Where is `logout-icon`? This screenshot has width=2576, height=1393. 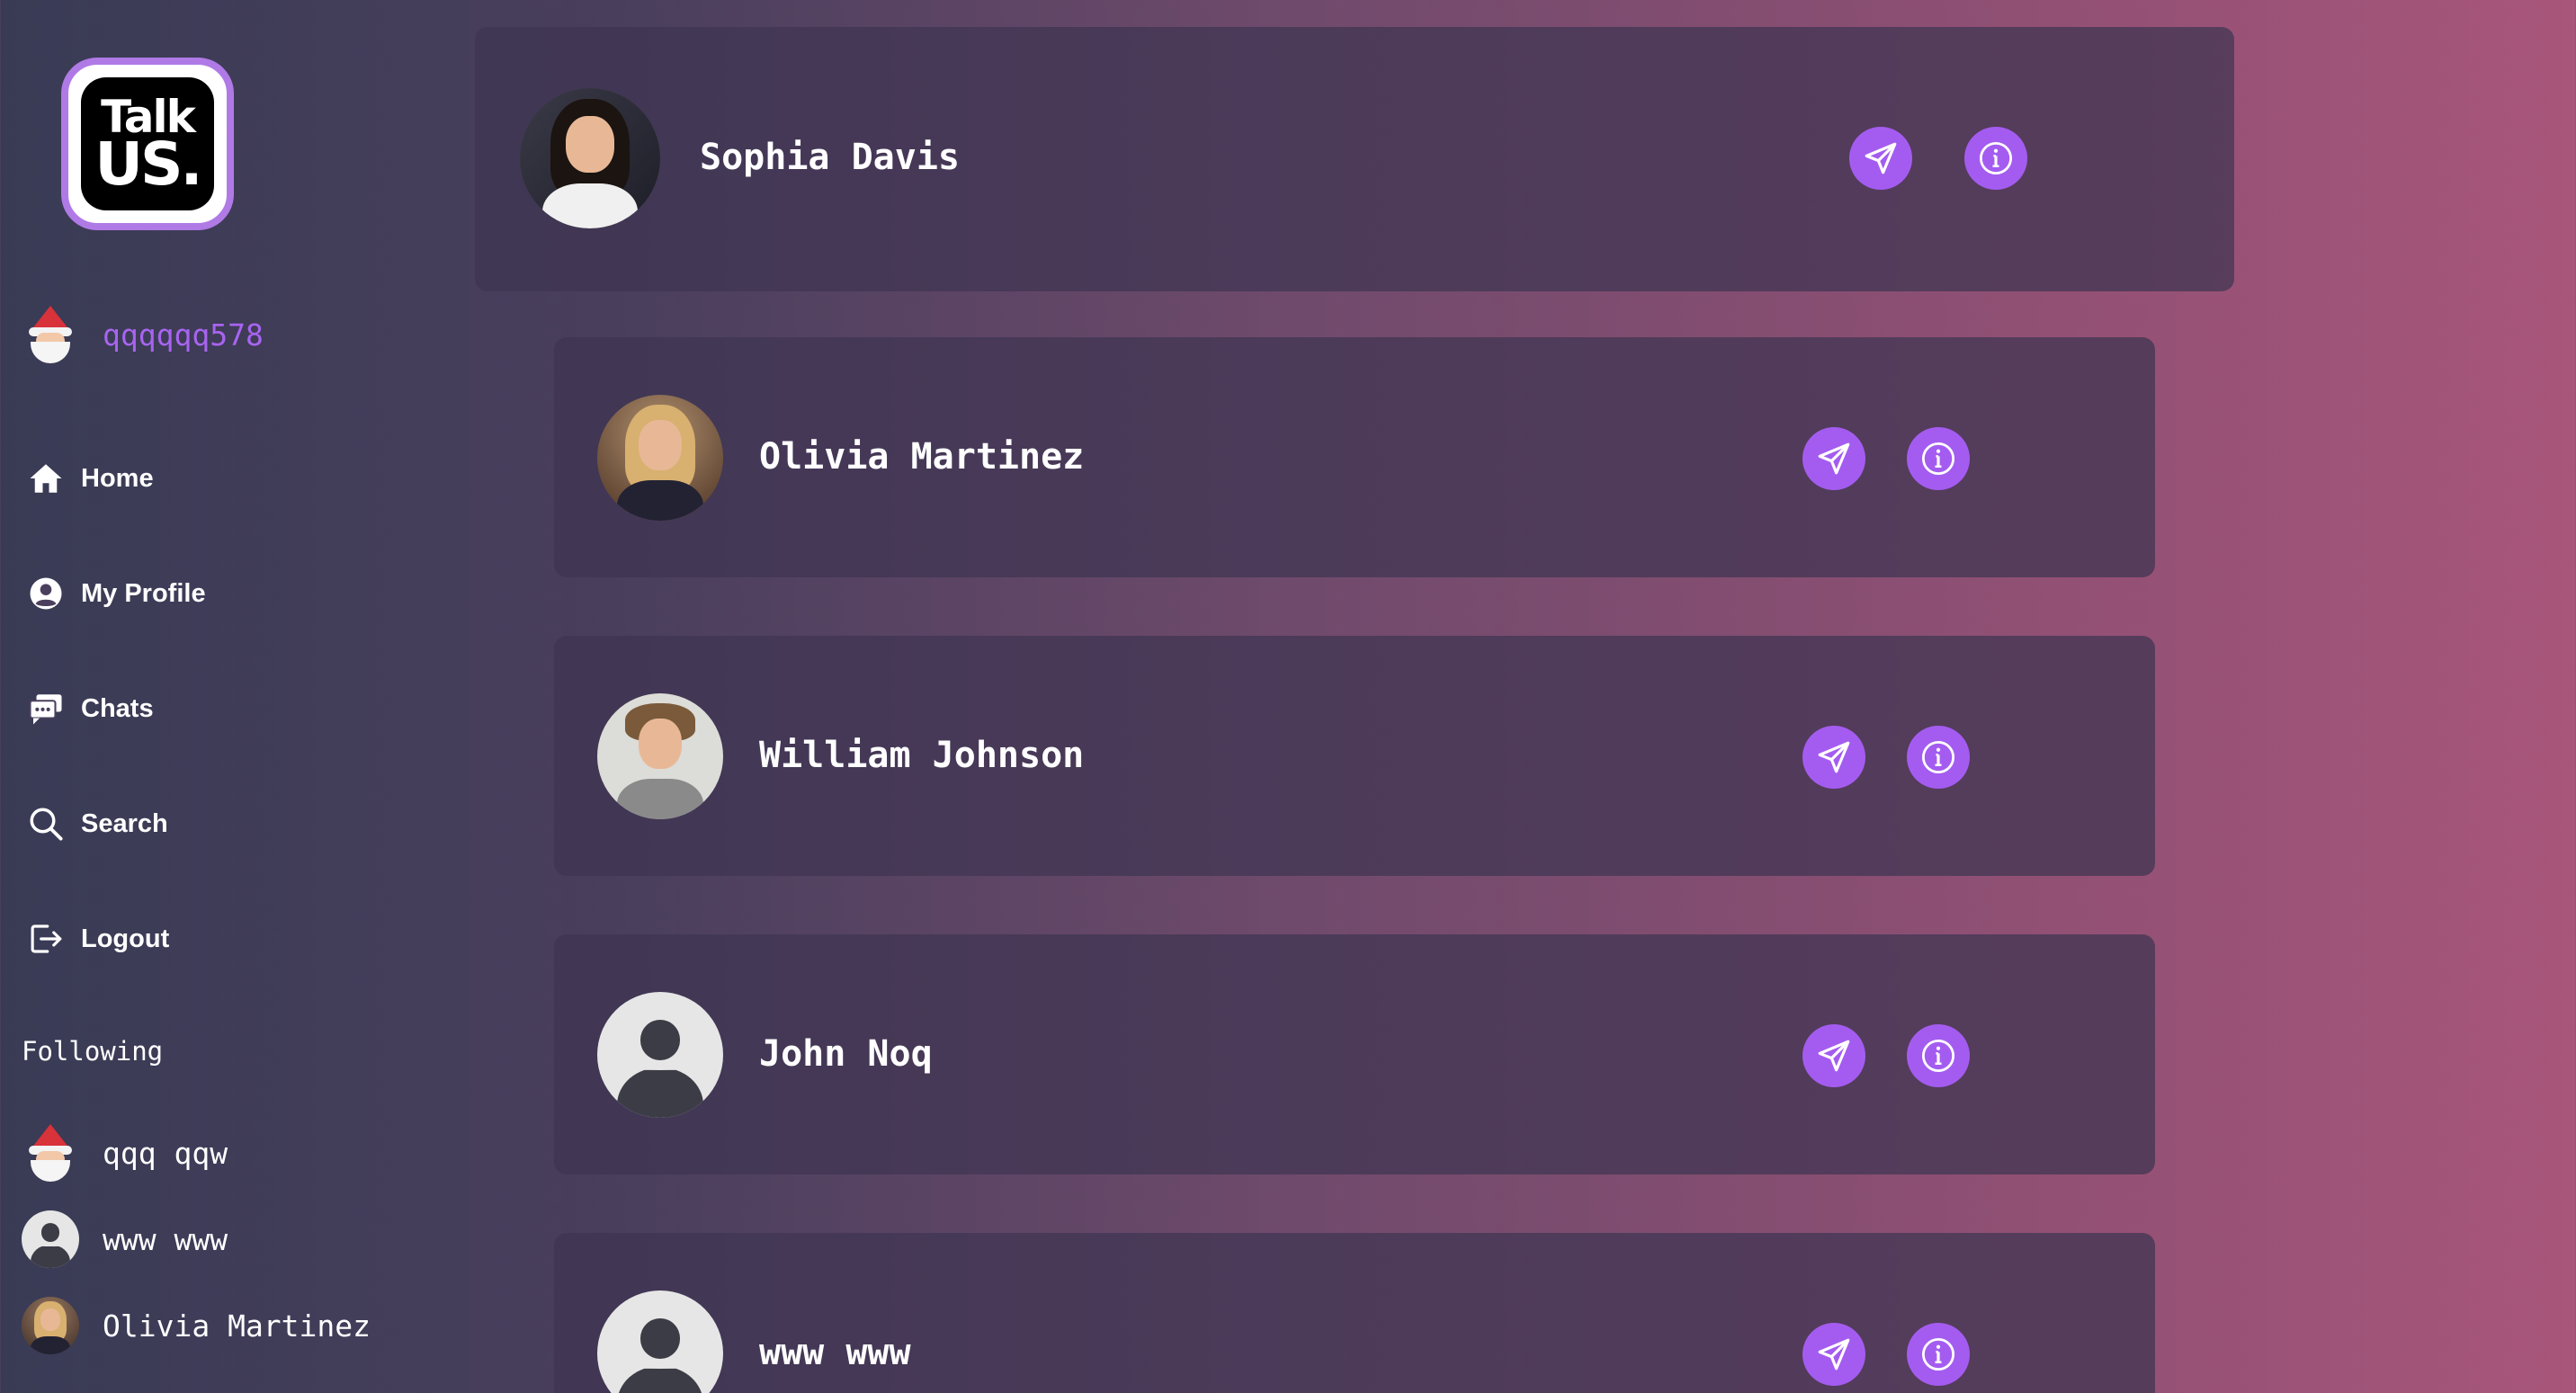
logout-icon is located at coordinates (46, 938).